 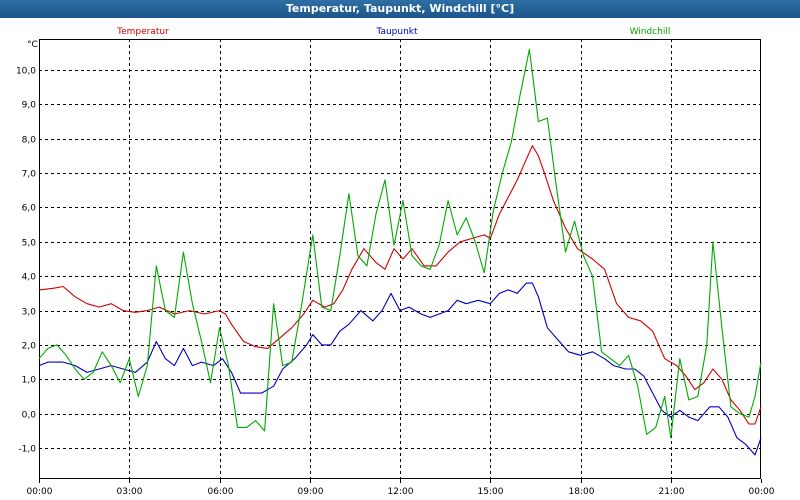 I want to click on legend: Temperatur Taupunkt Windchill, so click(x=393, y=32).